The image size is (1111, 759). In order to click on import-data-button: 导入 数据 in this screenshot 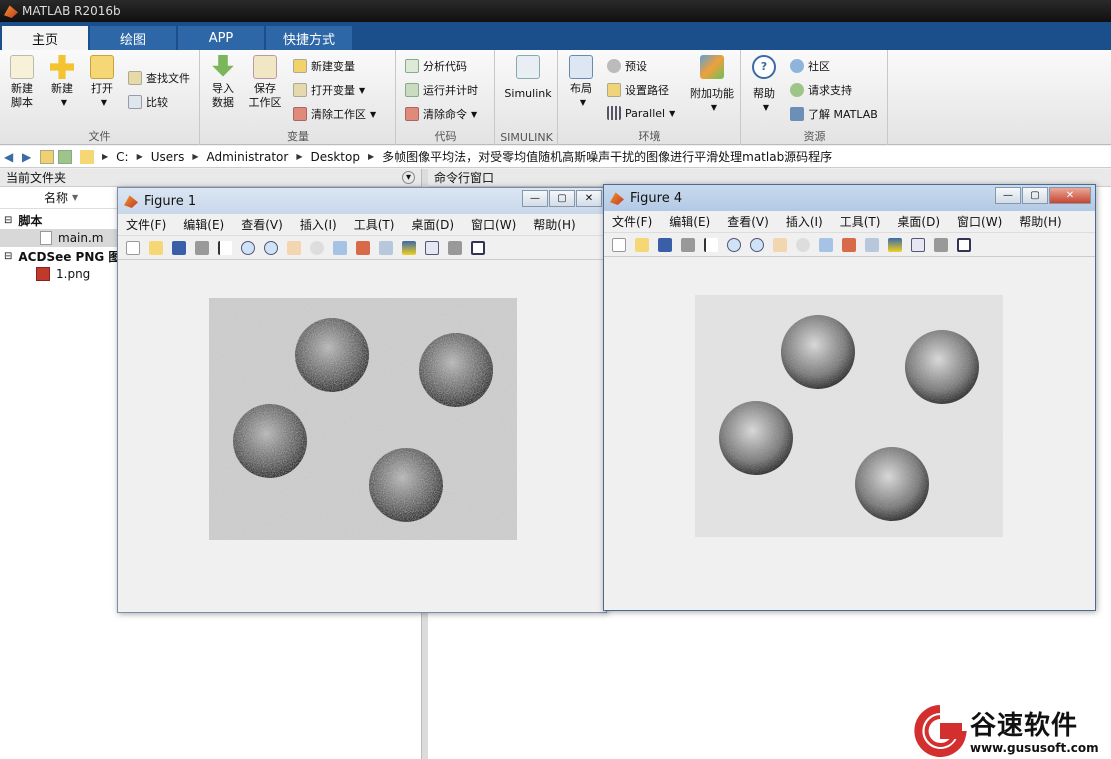, I will do `click(223, 82)`.